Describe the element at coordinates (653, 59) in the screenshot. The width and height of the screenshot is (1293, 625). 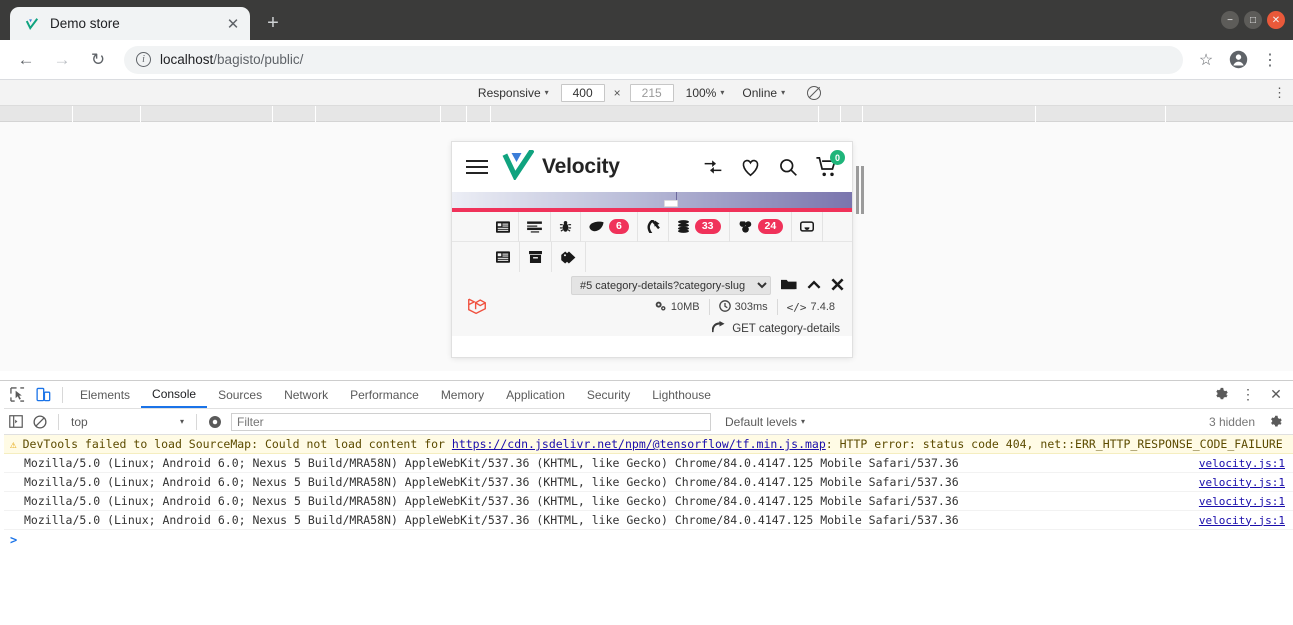
I see `address-bar: i localhost/bagisto/public/` at that location.